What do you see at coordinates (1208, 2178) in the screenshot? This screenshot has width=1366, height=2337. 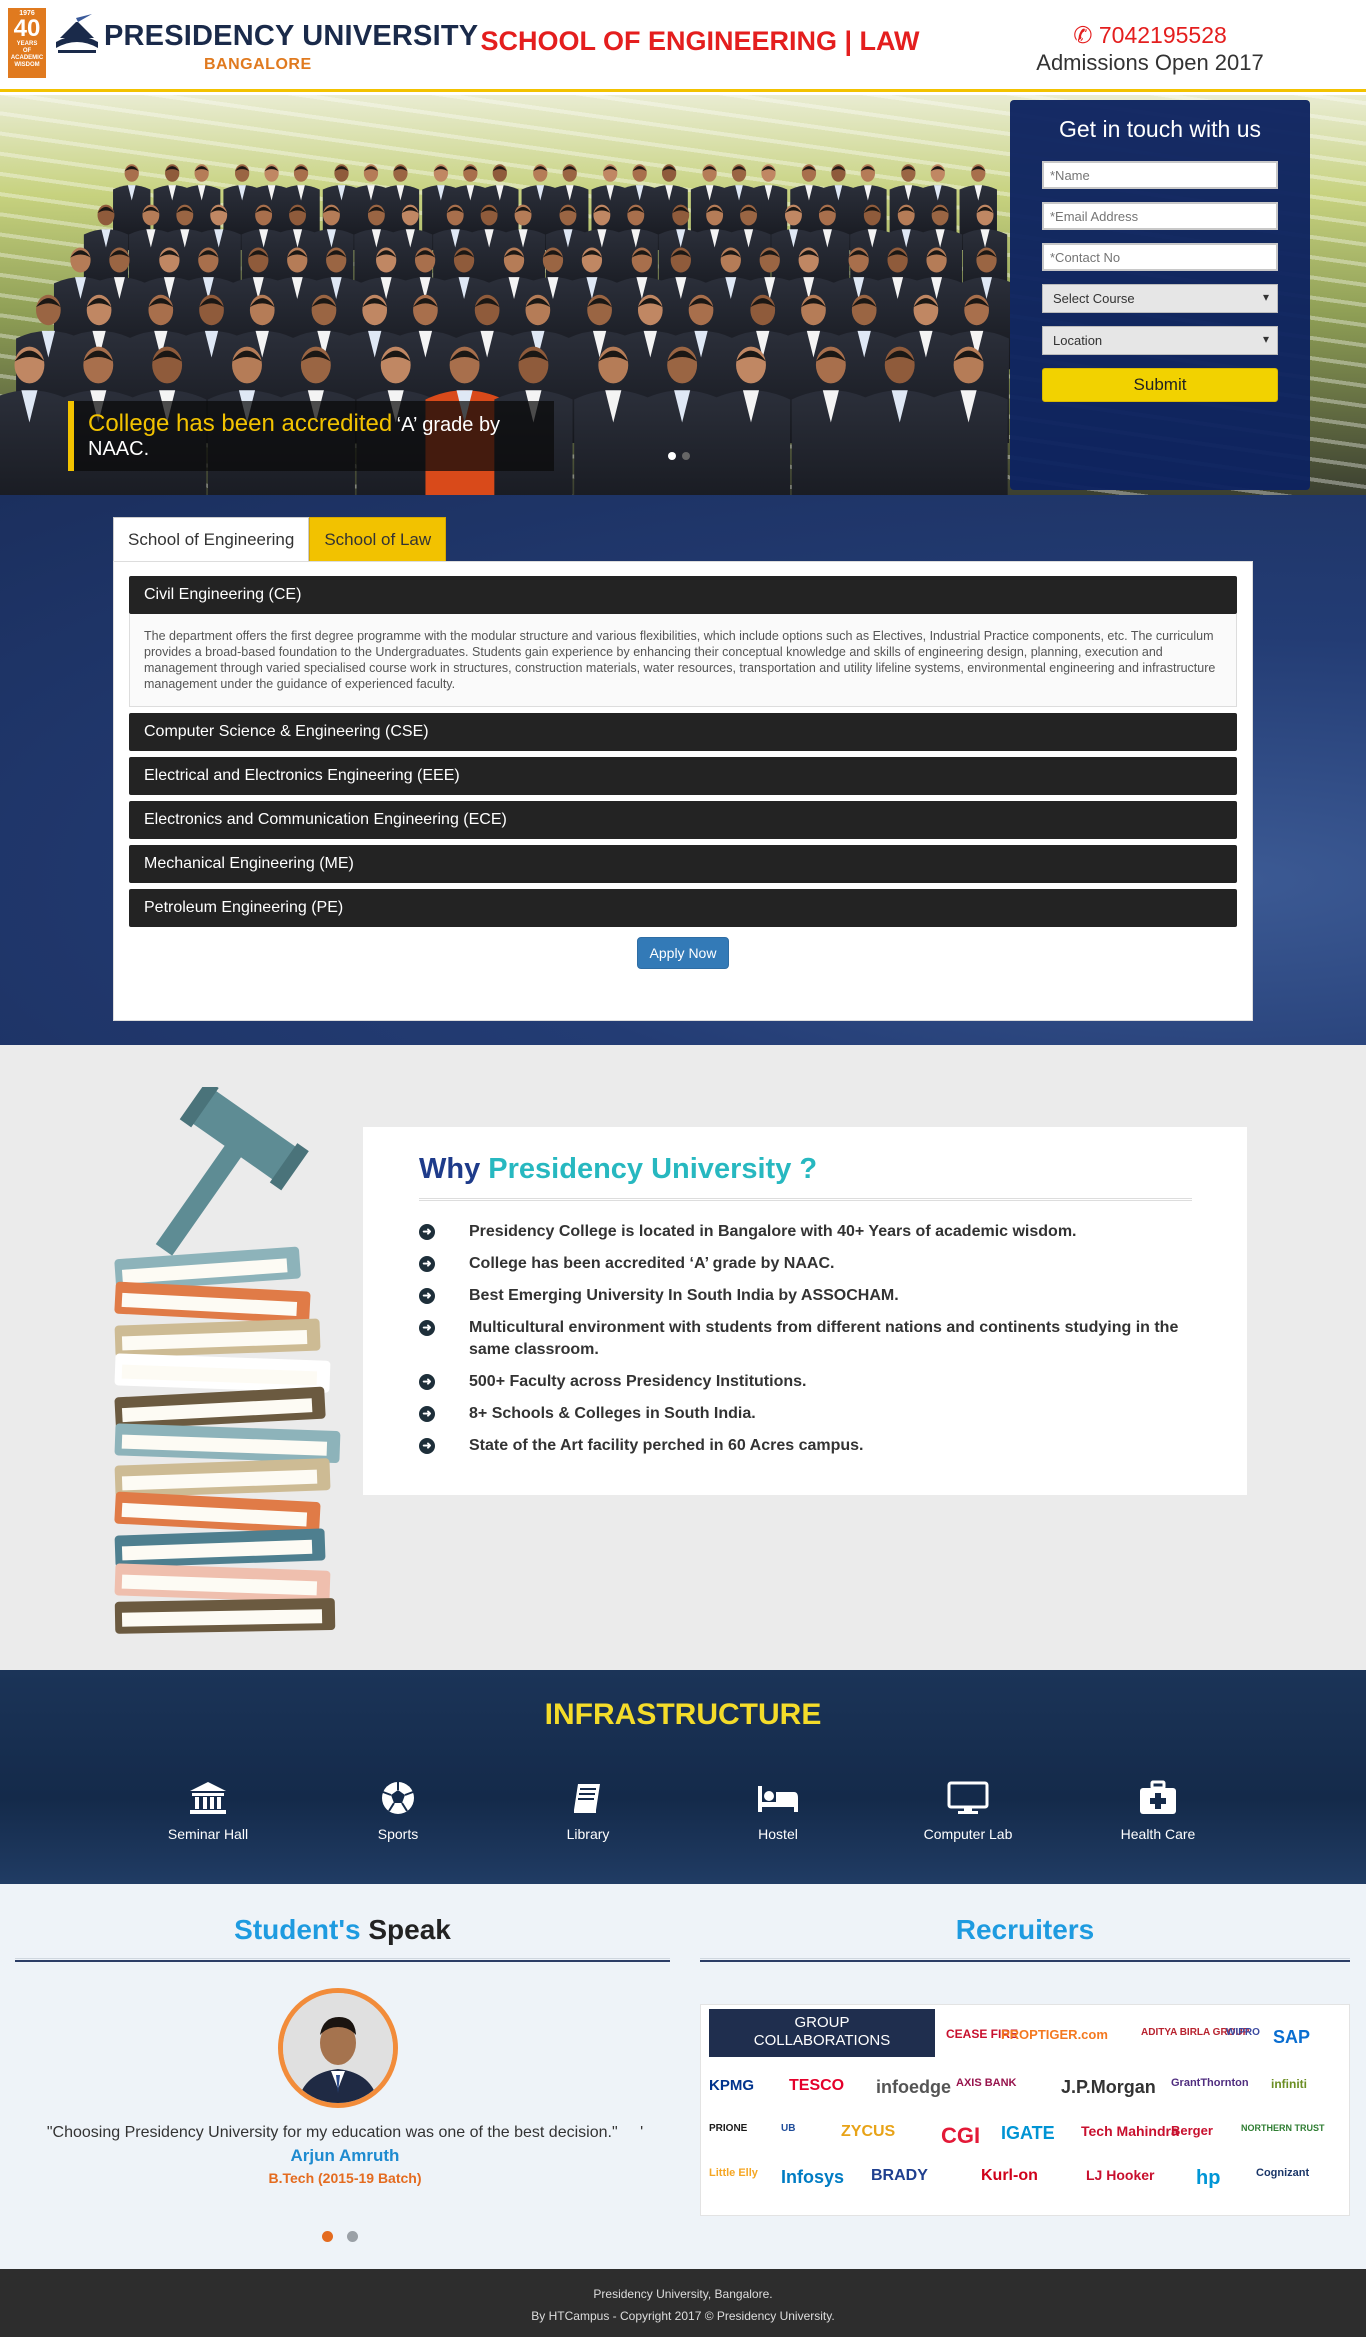 I see `recruiter-logo: hp` at bounding box center [1208, 2178].